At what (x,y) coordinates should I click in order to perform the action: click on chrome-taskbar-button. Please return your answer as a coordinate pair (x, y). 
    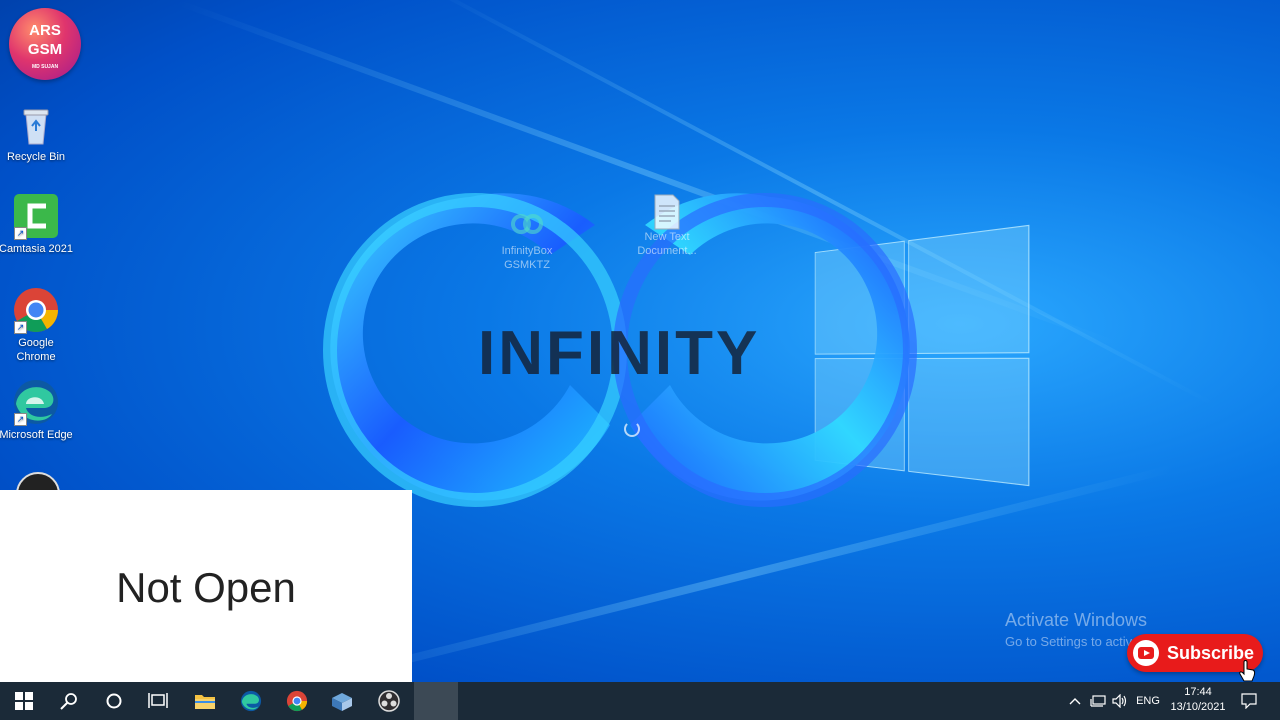
    Looking at the image, I should click on (297, 701).